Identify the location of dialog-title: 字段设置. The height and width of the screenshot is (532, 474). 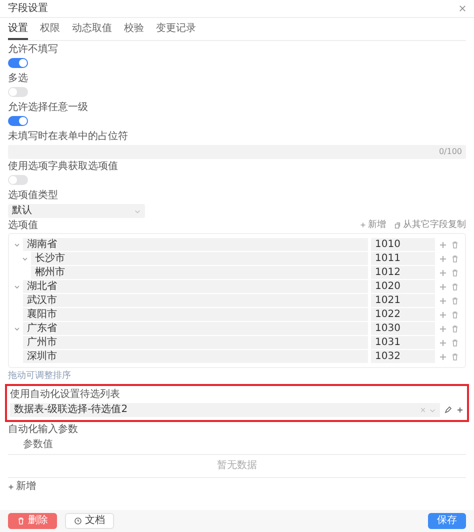
(28, 8).